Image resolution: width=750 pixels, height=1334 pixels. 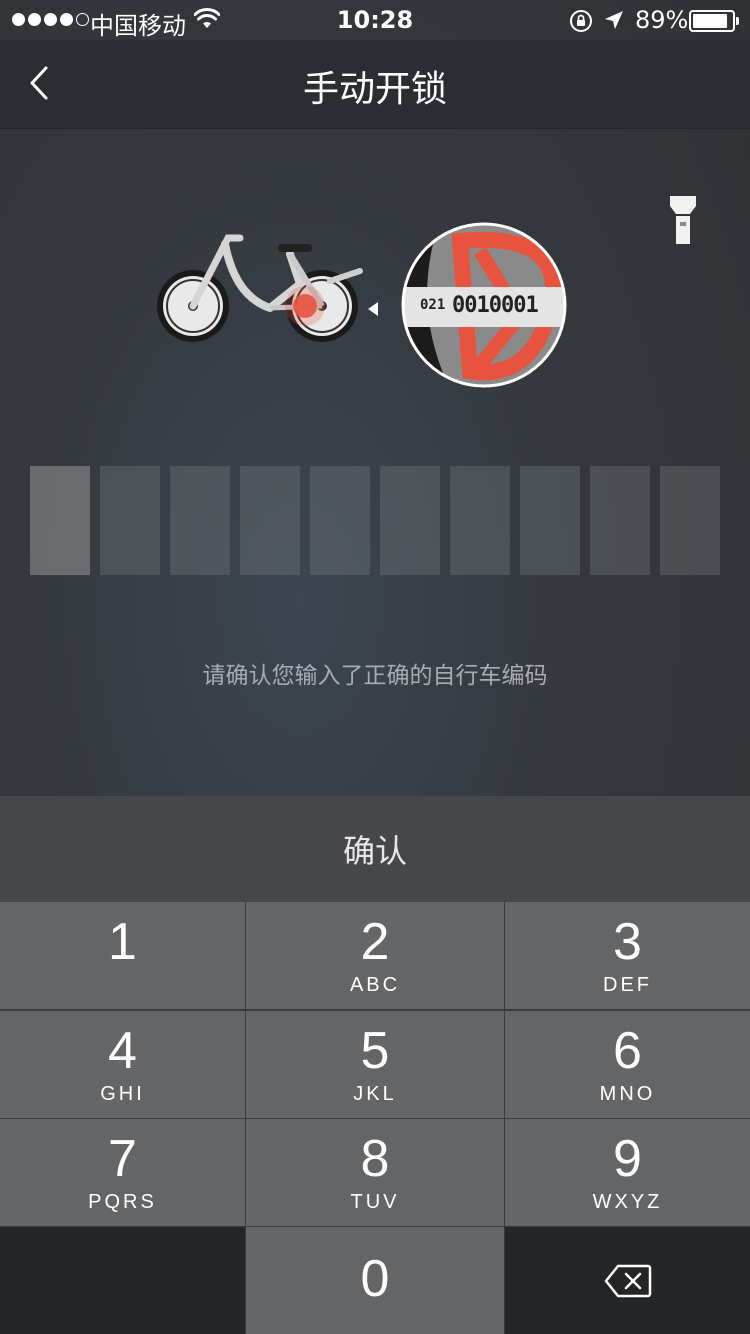 I want to click on key-digit: 5, so click(x=375, y=1051).